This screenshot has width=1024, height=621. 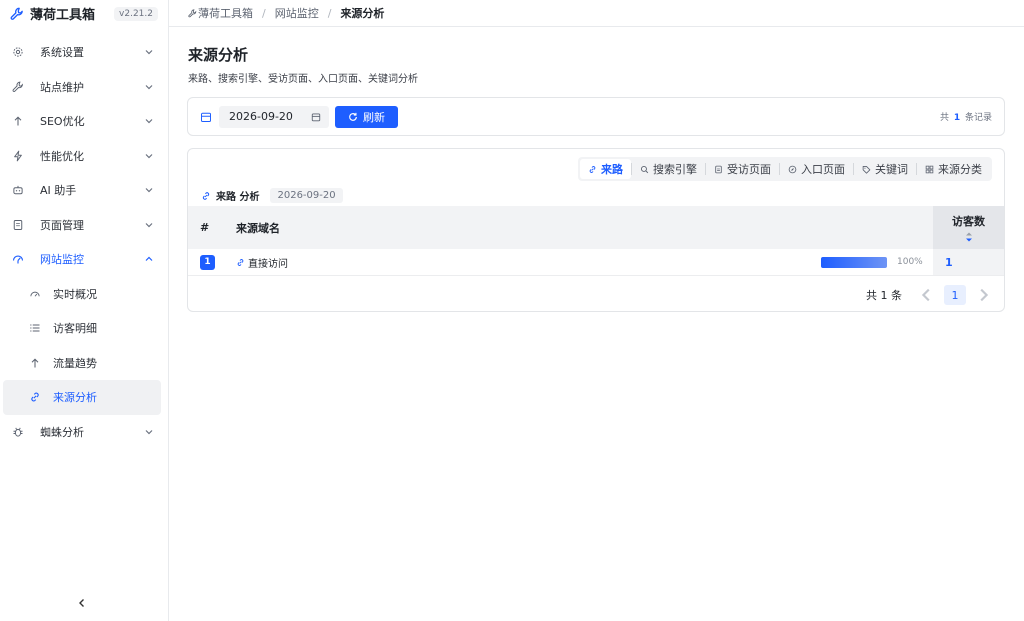 What do you see at coordinates (969, 237) in the screenshot?
I see `sort-icon` at bounding box center [969, 237].